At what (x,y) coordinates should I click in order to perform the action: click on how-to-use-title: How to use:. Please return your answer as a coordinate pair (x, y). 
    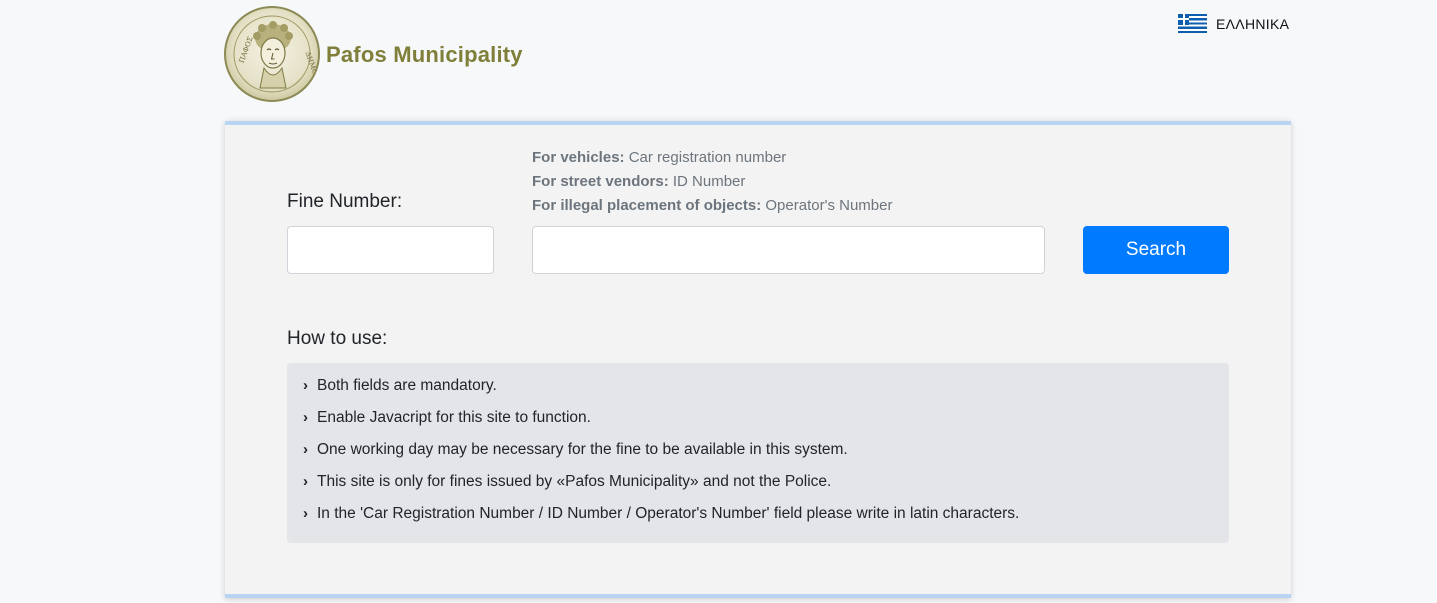
    Looking at the image, I should click on (337, 338).